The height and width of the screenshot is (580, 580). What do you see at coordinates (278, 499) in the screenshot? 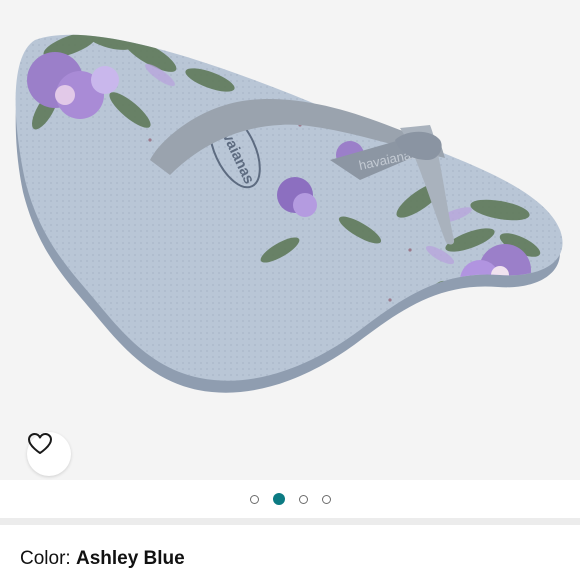
I see `carousel-dot-2-active` at bounding box center [278, 499].